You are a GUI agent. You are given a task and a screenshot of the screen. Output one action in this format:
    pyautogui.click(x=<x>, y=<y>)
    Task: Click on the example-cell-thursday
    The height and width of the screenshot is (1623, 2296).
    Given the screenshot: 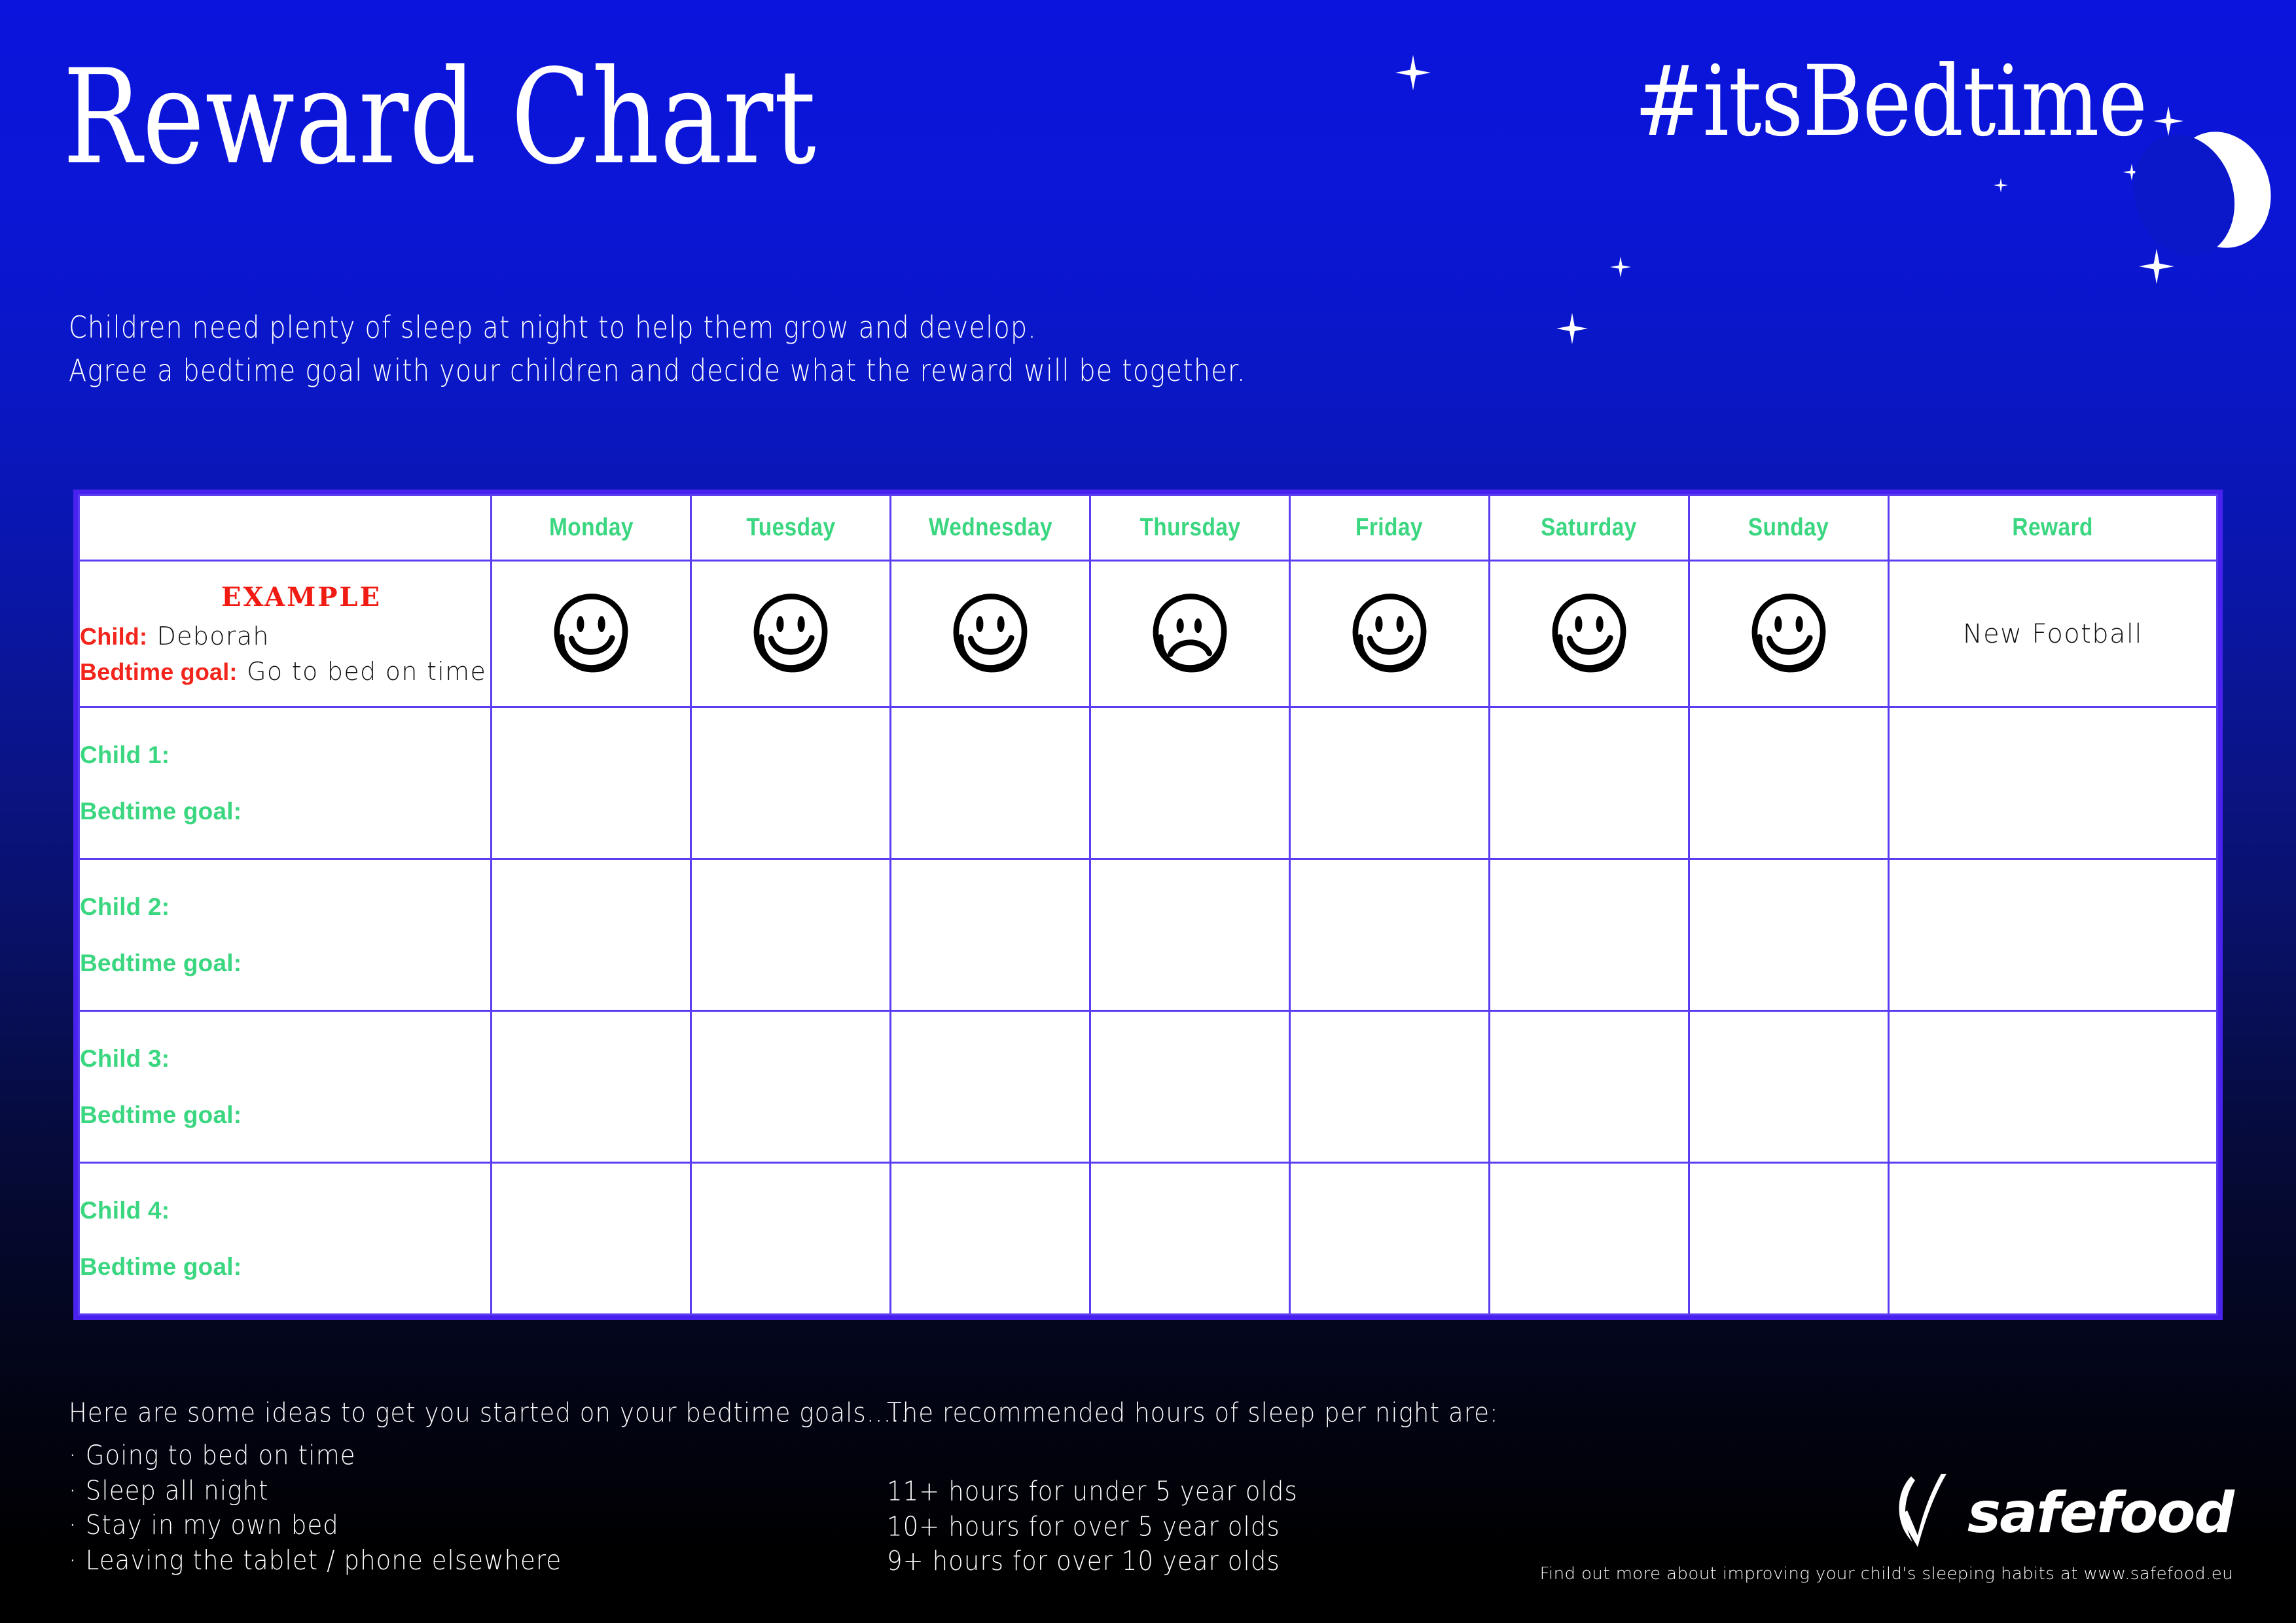 What is the action you would take?
    pyautogui.click(x=1190, y=634)
    